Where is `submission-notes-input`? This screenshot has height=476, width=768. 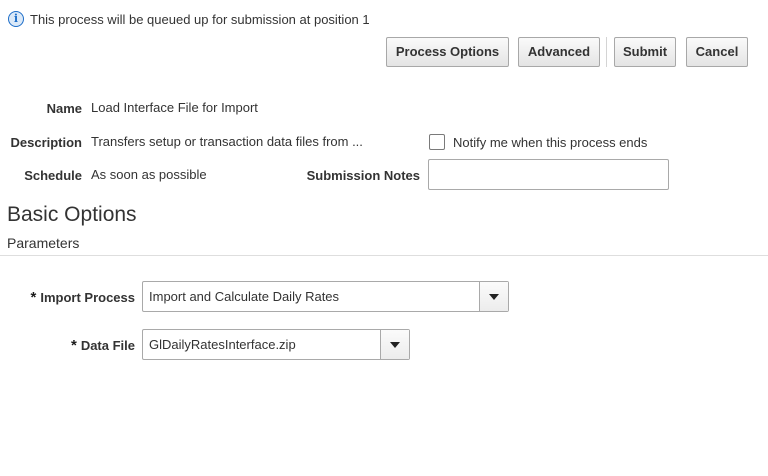
submission-notes-input is located at coordinates (548, 174).